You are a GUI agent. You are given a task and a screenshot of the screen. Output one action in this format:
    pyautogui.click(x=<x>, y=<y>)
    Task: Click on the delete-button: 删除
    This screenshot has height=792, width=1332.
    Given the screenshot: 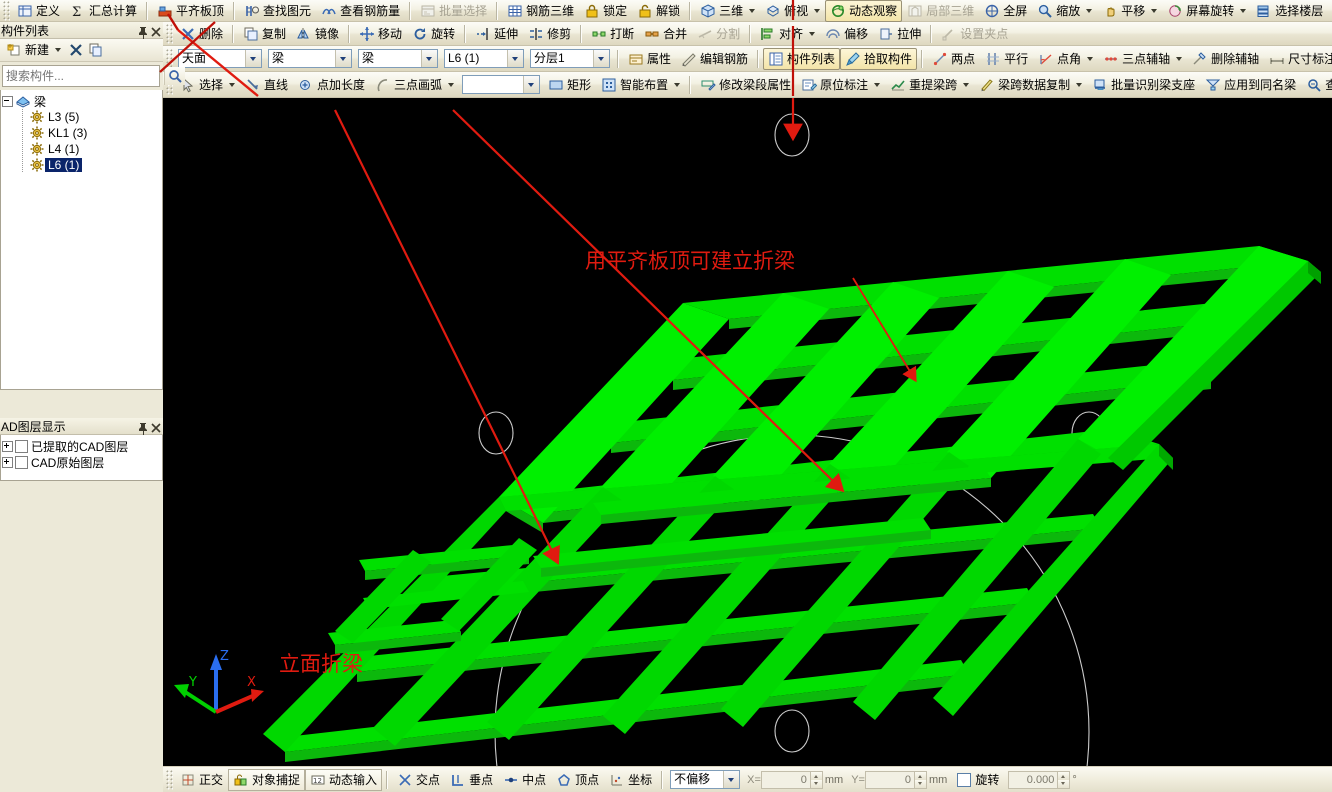 What is the action you would take?
    pyautogui.click(x=201, y=34)
    